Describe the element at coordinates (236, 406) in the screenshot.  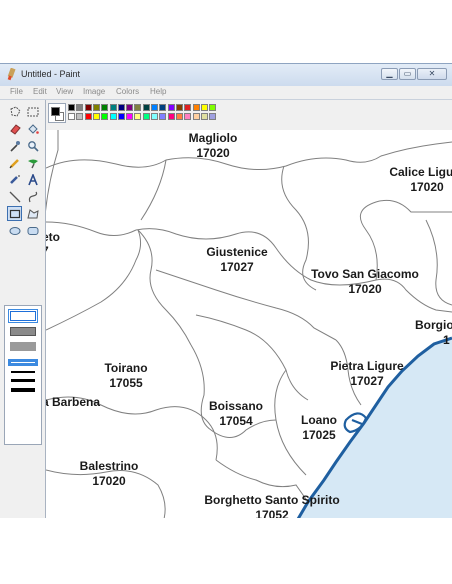
I see `place-name: Boissano` at that location.